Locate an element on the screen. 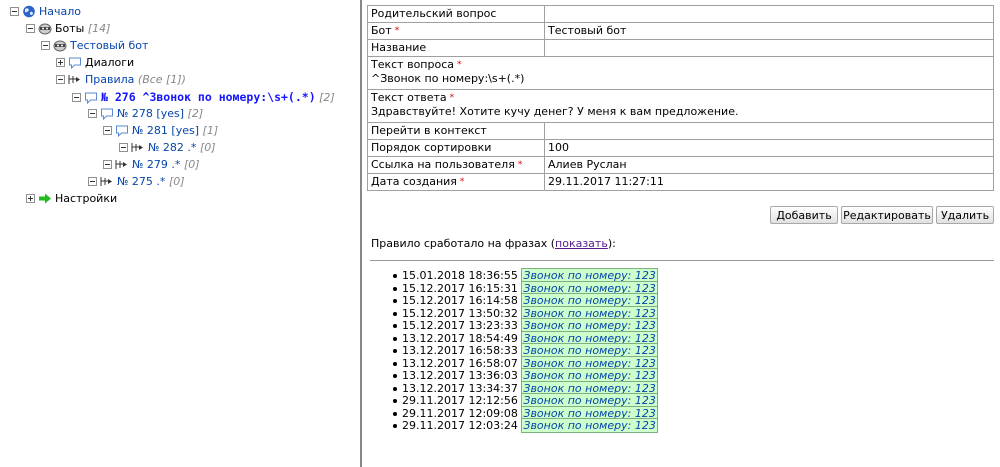 This screenshot has height=467, width=1000. tree-node-rule-279: № 279 .* [0] is located at coordinates (151, 165).